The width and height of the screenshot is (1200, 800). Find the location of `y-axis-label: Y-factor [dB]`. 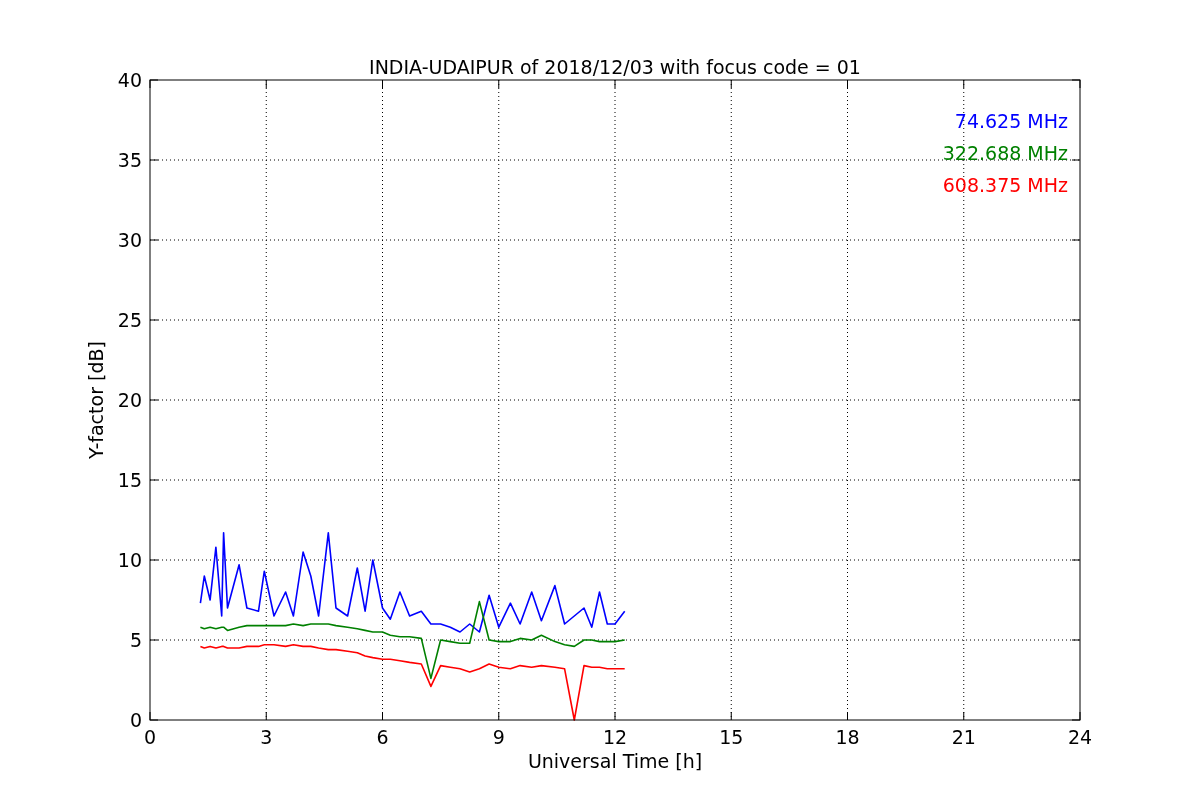

y-axis-label: Y-factor [dB] is located at coordinates (96, 400).